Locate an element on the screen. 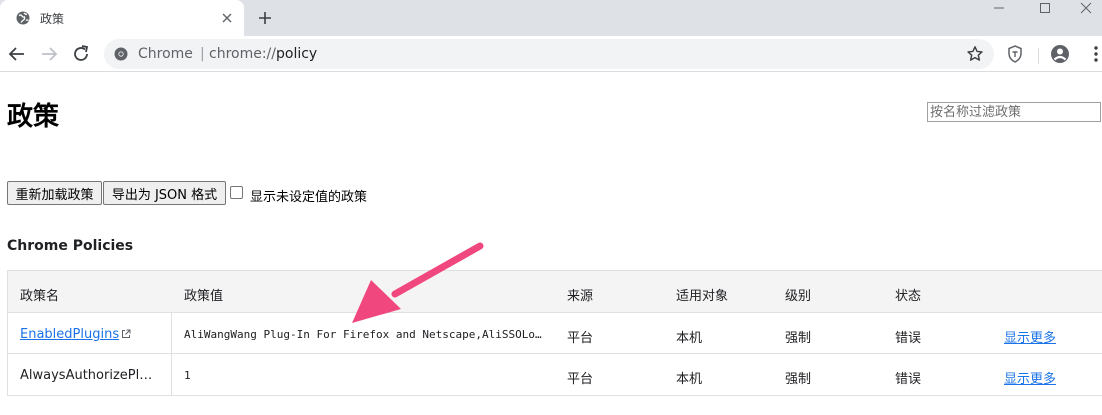 The width and height of the screenshot is (1102, 415). toolbar-divider is located at coordinates (1038, 56).